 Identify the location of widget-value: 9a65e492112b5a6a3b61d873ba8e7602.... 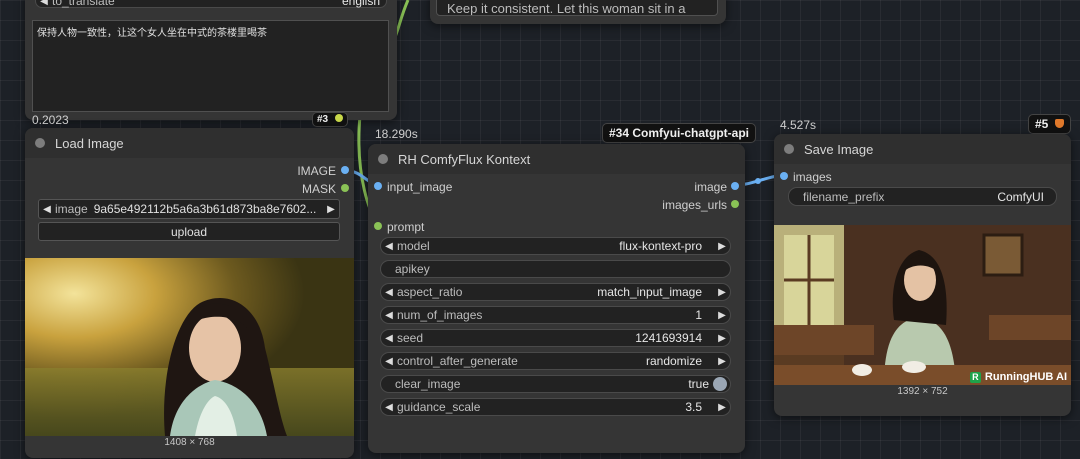
(205, 209).